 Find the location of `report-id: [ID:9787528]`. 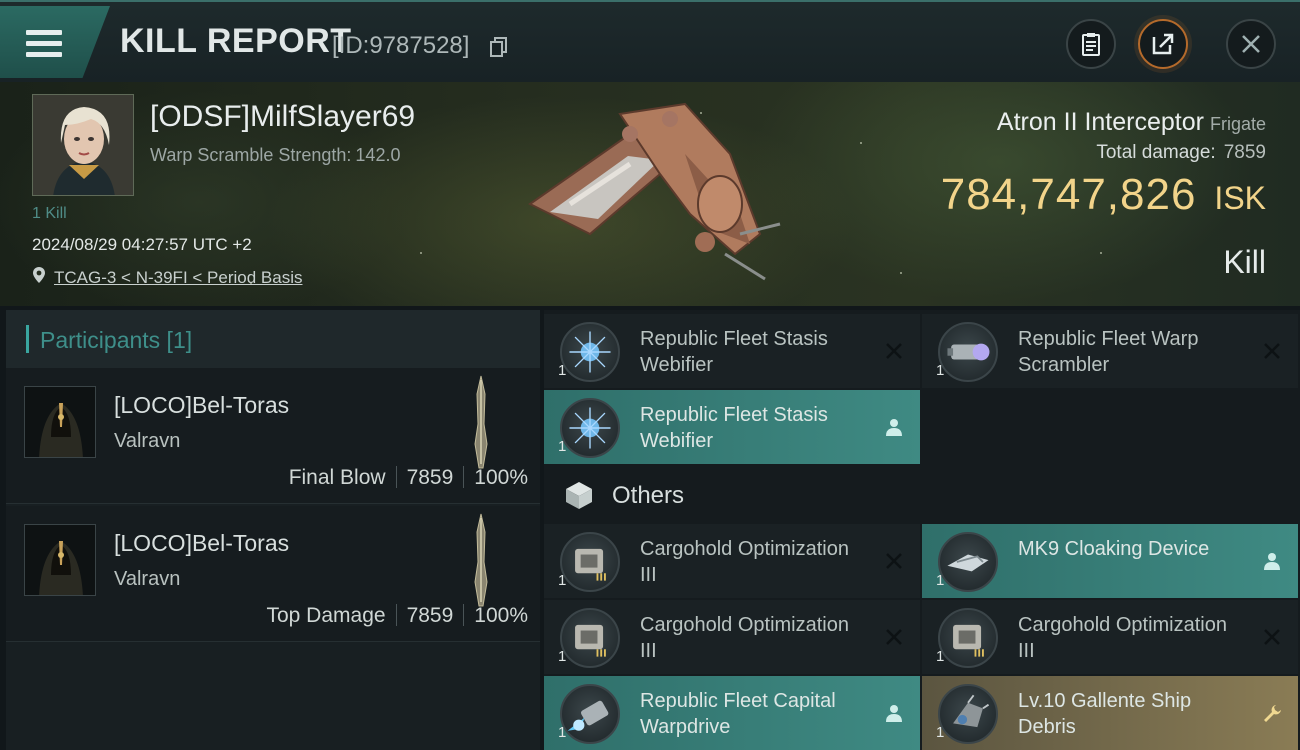

report-id: [ID:9787528] is located at coordinates (401, 45).